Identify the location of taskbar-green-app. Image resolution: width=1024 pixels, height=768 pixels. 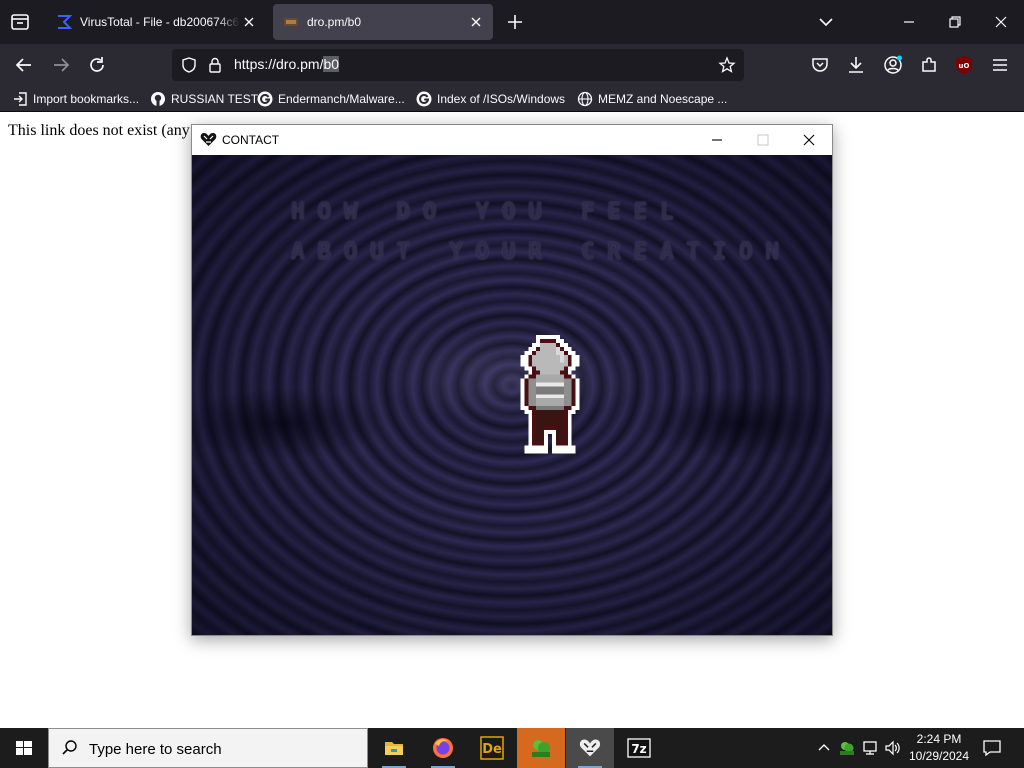
(541, 748).